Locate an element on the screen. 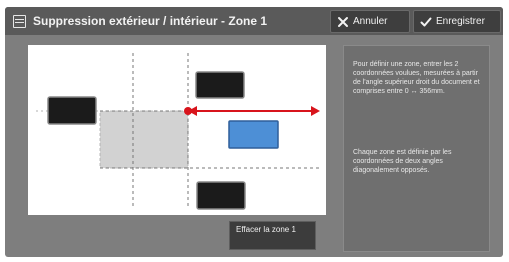 This screenshot has width=509, height=262. cancel-button: Annuler is located at coordinates (370, 21).